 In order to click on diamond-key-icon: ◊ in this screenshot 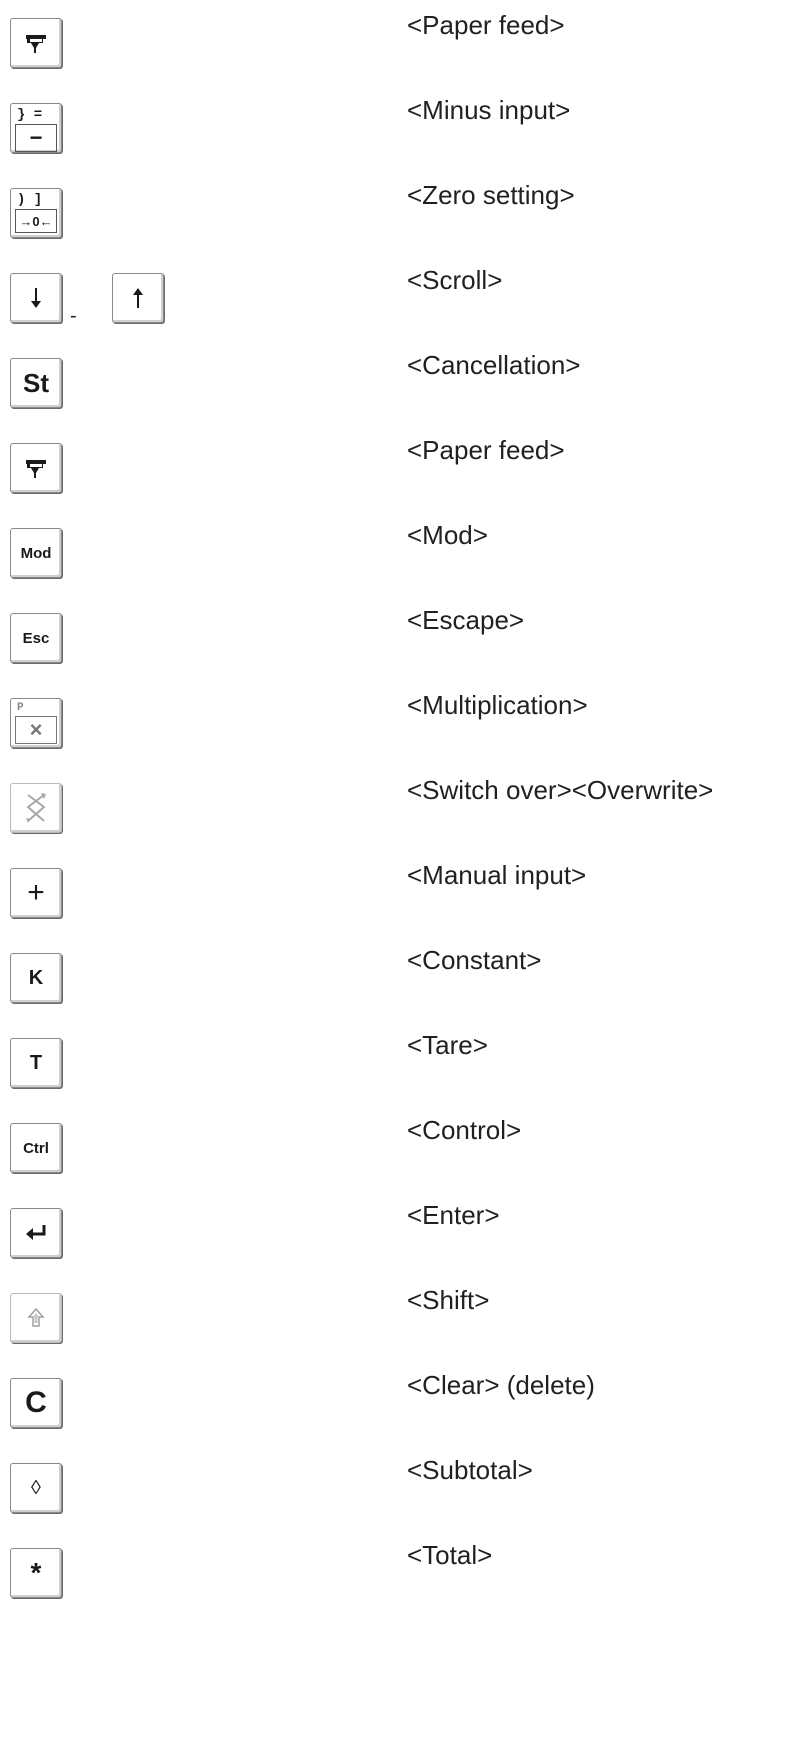, I will do `click(36, 1488)`.